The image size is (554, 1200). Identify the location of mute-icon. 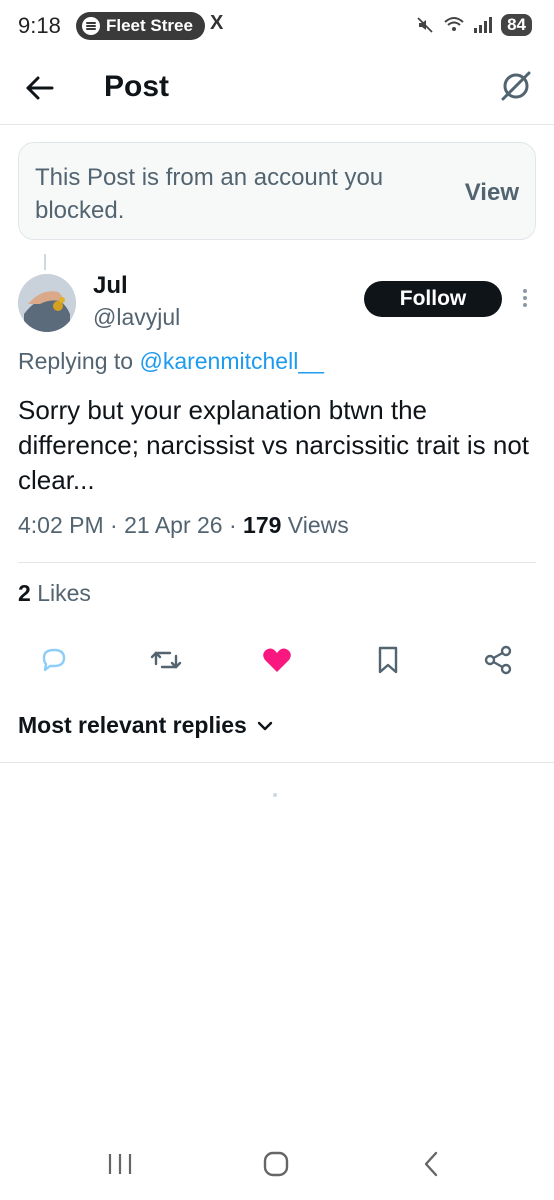
(425, 25).